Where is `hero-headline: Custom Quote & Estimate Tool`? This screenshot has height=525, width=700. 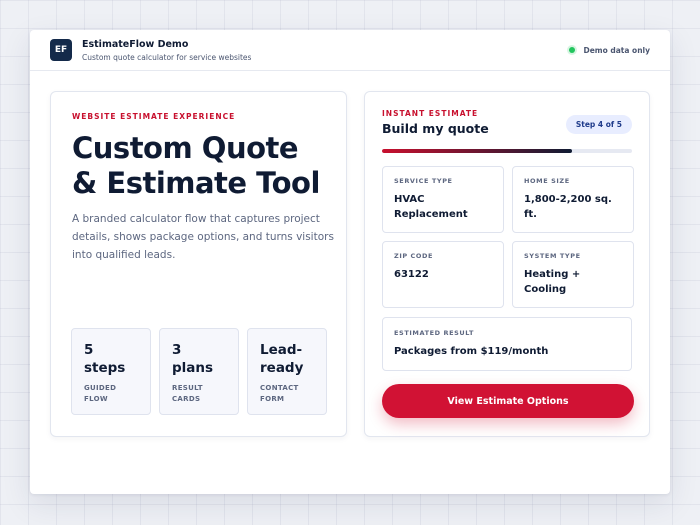
hero-headline: Custom Quote & Estimate Tool is located at coordinates (198, 166).